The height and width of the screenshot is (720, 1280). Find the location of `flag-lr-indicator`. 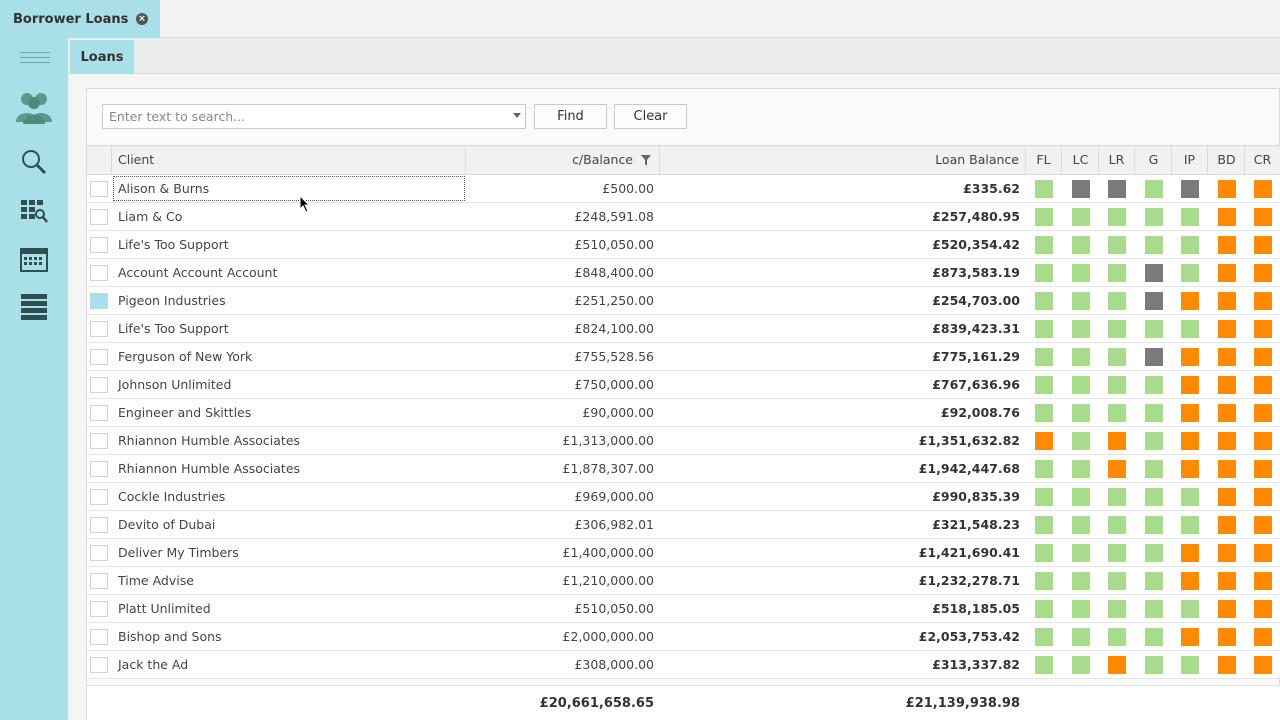

flag-lr-indicator is located at coordinates (1117, 245).